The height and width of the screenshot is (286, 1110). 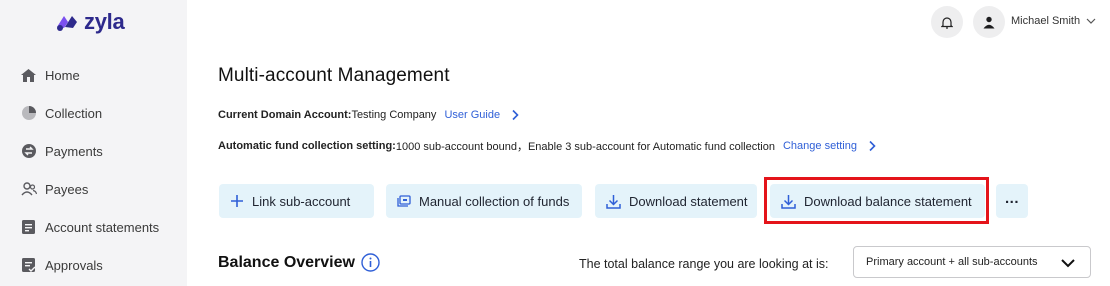 What do you see at coordinates (28, 151) in the screenshot?
I see `payment-icon` at bounding box center [28, 151].